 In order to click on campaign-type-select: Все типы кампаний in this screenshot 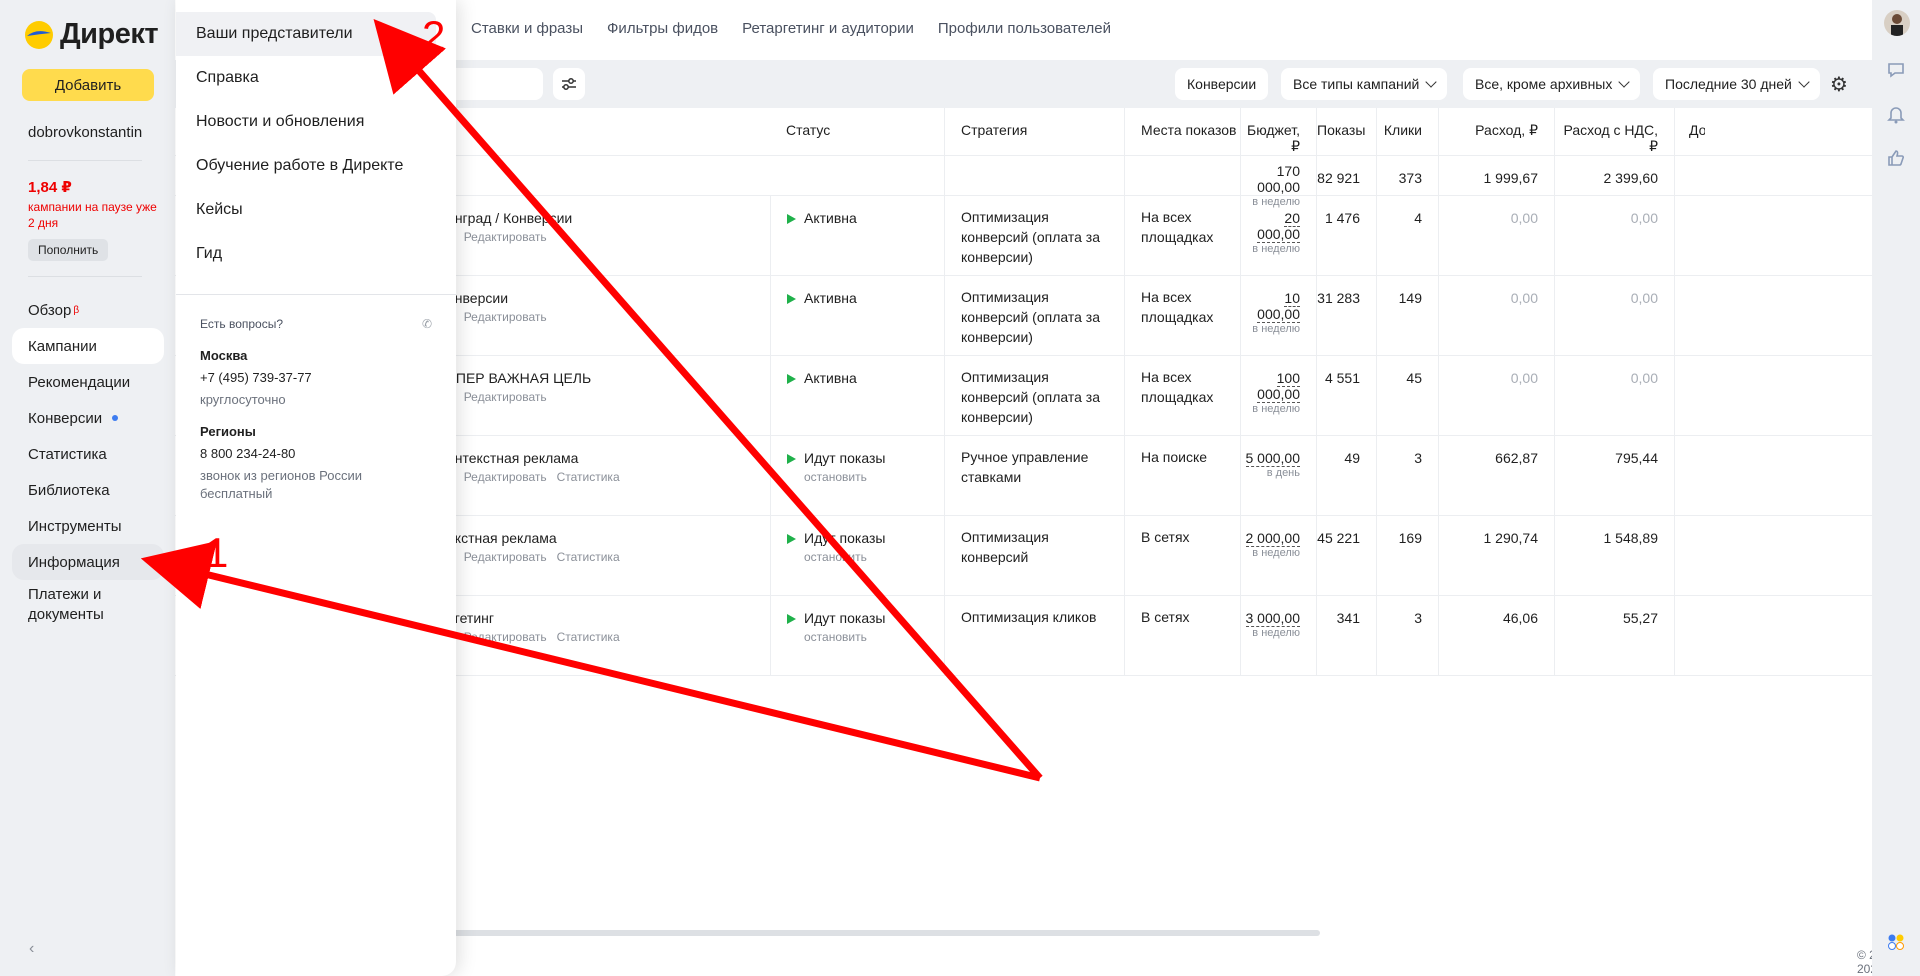, I will do `click(1364, 84)`.